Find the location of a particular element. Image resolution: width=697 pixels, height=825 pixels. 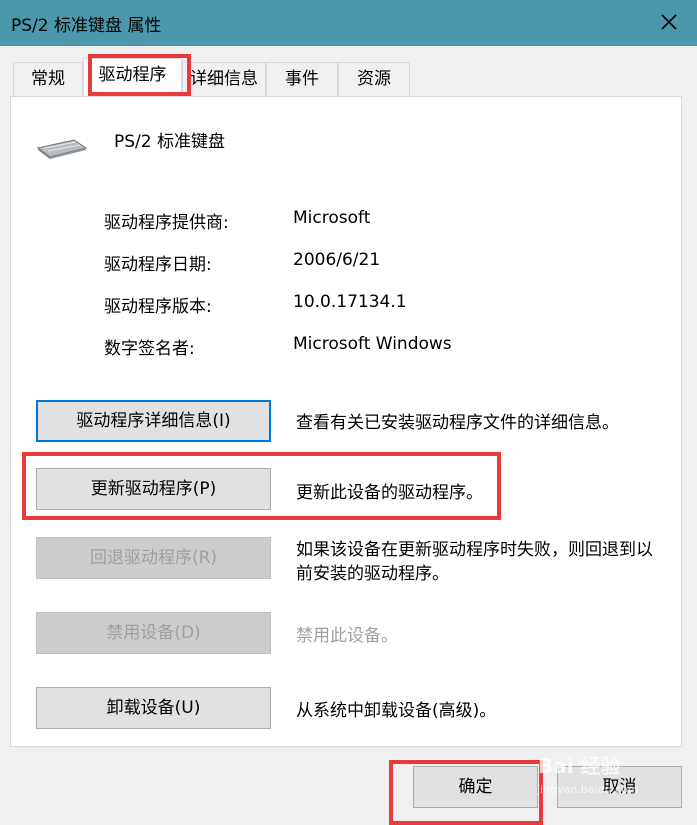

disable-device-button: 禁用设备(D) is located at coordinates (153, 633).